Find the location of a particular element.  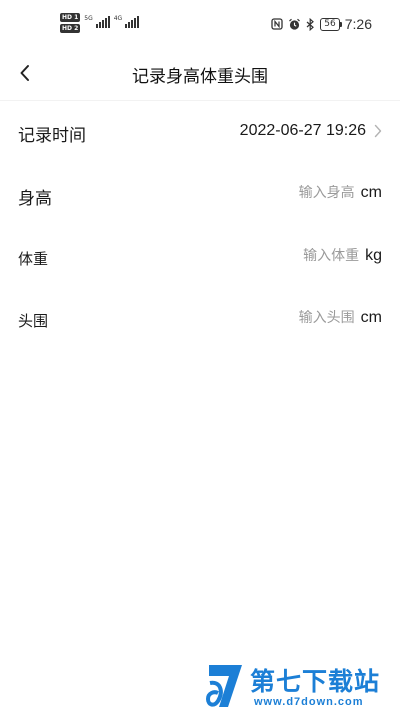

system-icons: 56 7:26 is located at coordinates (321, 24).